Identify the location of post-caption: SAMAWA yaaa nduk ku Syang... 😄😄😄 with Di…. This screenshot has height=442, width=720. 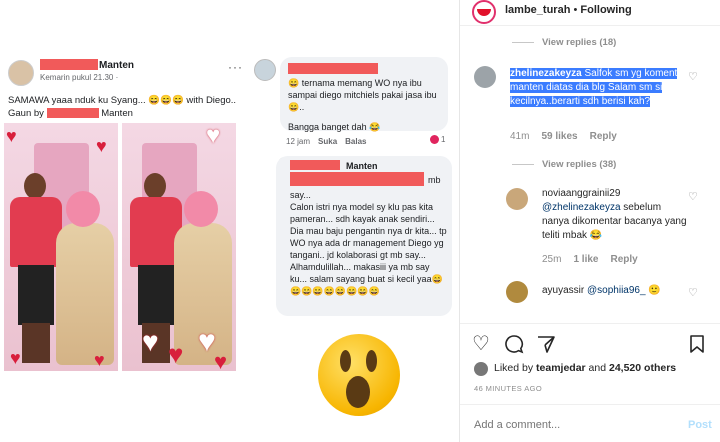
(128, 107).